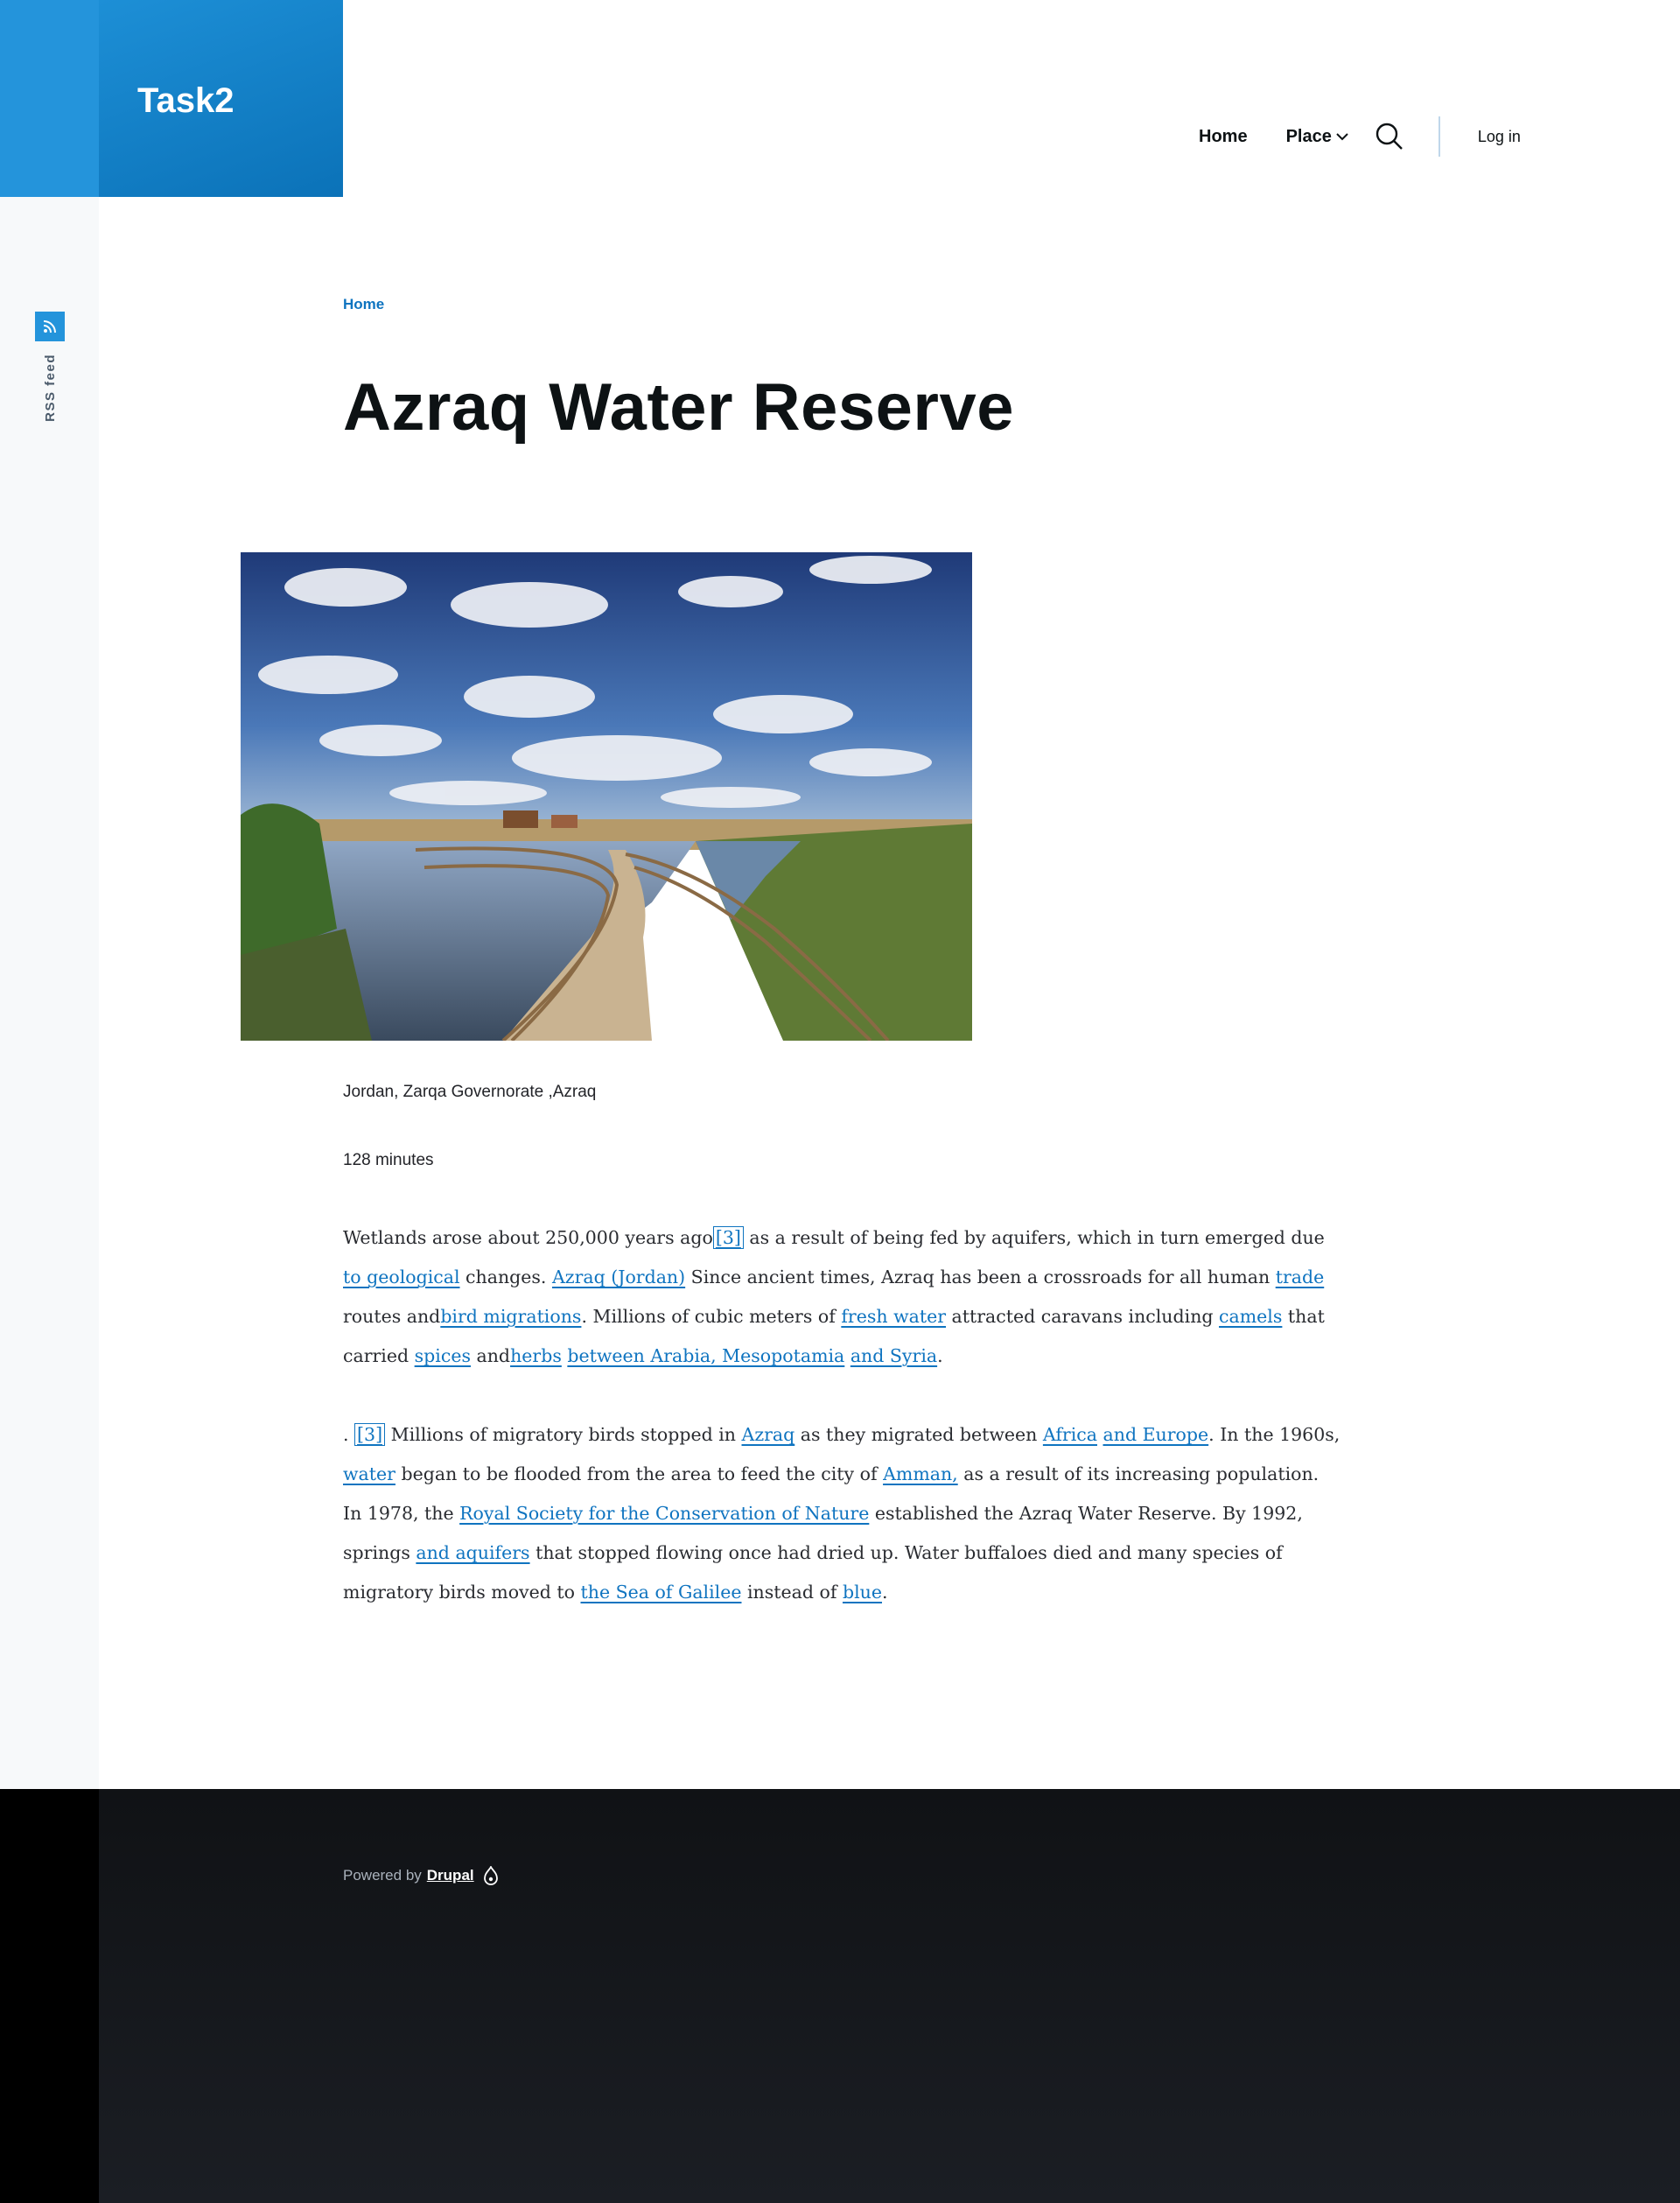 The height and width of the screenshot is (2203, 1680). I want to click on search-button, so click(1390, 137).